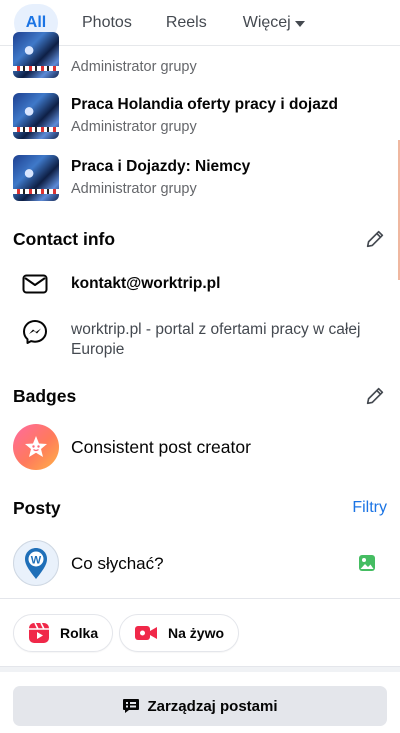  Describe the element at coordinates (369, 508) in the screenshot. I see `filter-link: Filtry` at that location.